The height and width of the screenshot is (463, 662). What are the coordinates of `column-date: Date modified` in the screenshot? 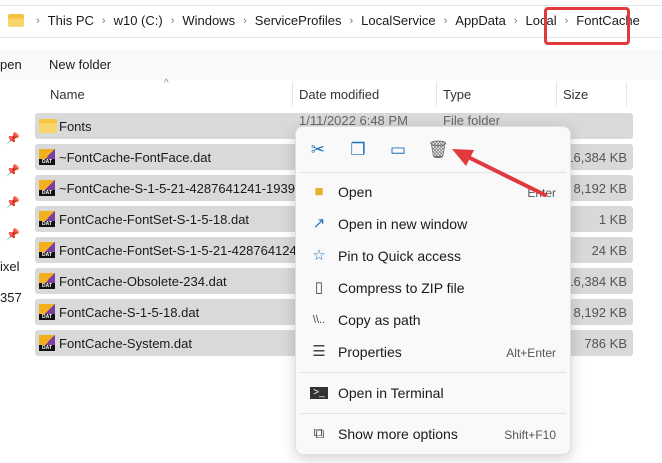 It's located at (339, 94).